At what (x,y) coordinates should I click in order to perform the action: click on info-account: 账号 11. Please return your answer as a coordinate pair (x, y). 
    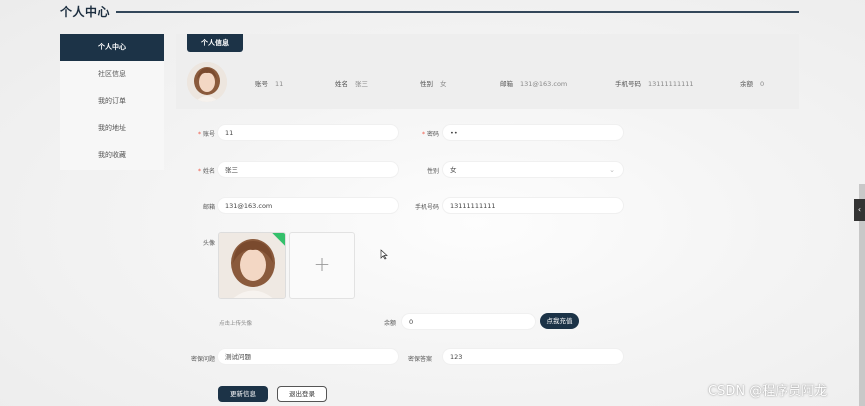
    Looking at the image, I should click on (269, 83).